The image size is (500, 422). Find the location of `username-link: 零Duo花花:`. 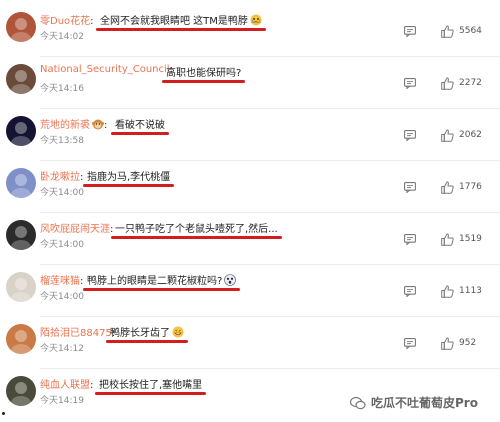

username-link: 零Duo花花: is located at coordinates (67, 19).